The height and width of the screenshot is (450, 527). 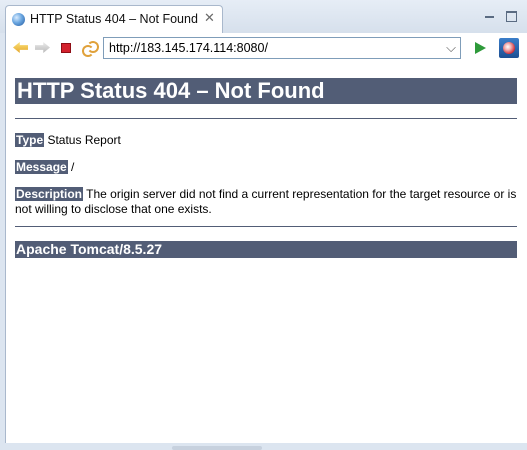 I want to click on type-value: Status Report, so click(x=82, y=140).